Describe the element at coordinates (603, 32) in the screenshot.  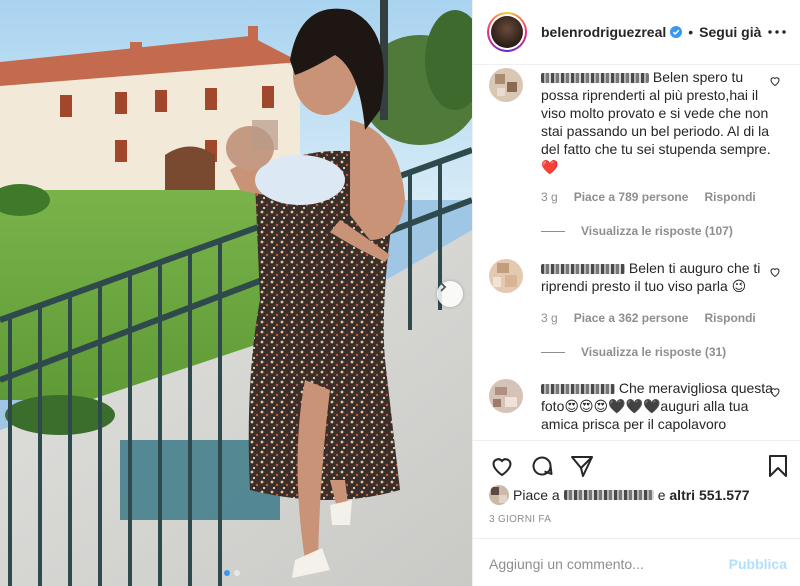
I see `username-link: belenrodriguezreal` at that location.